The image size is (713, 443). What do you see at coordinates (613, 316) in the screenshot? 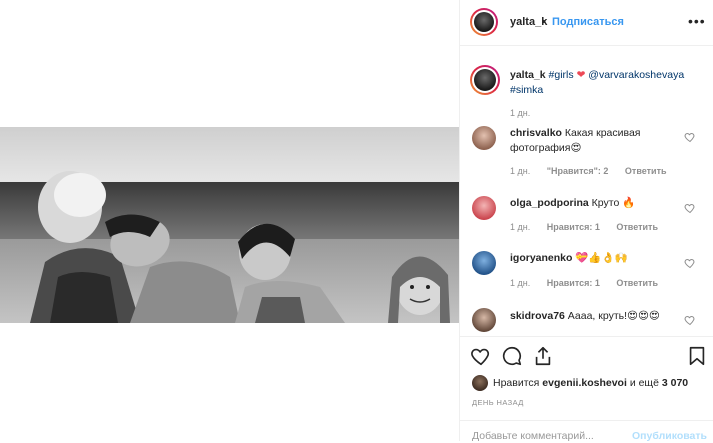
I see `comment-text: Аааа, круть!😍😍😍` at bounding box center [613, 316].